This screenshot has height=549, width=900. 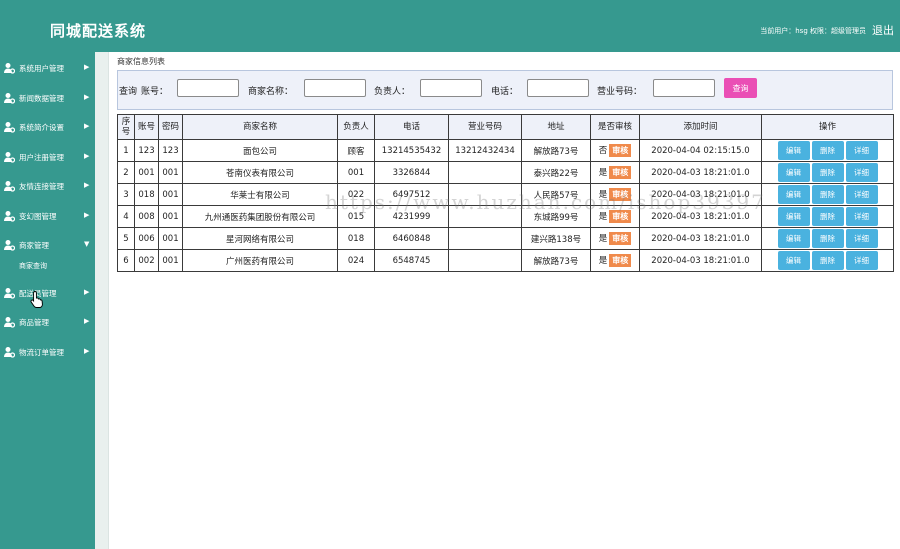 What do you see at coordinates (47, 294) in the screenshot?
I see `sidebar-item-courier: 配送员管理 ▶` at bounding box center [47, 294].